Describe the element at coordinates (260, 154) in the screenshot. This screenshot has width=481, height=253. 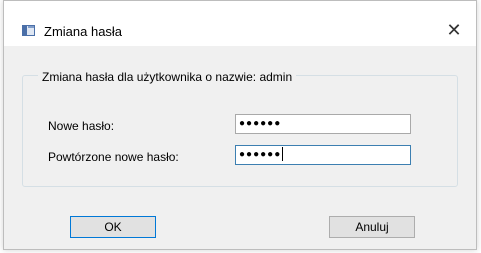
I see `repeat-password-value: ●●●●●●` at that location.